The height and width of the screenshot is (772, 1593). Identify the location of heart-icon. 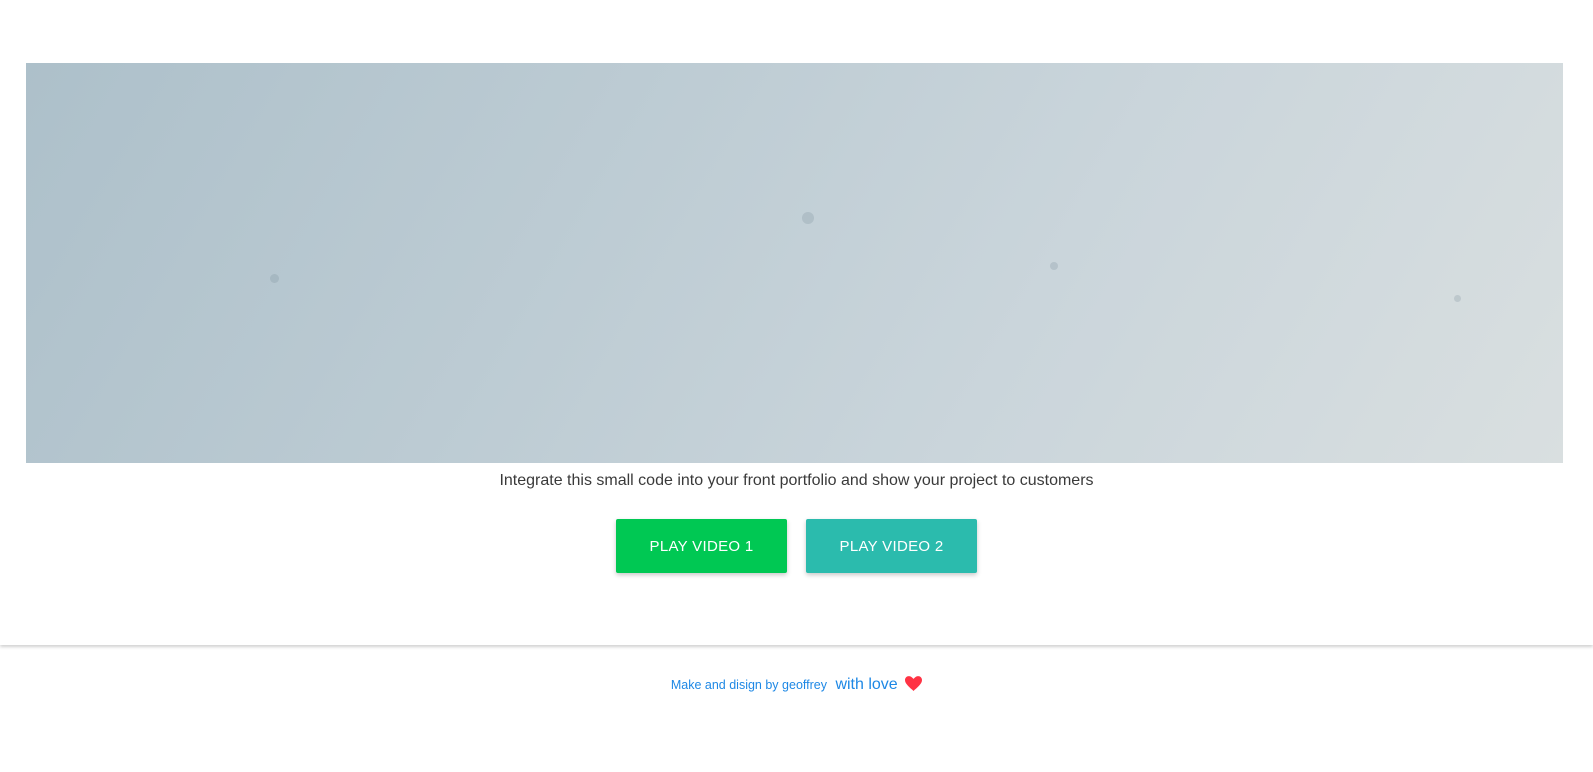
(914, 686).